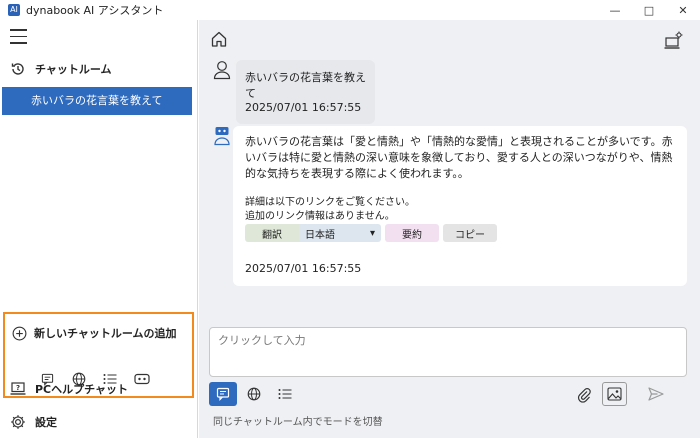 This screenshot has width=700, height=438. Describe the element at coordinates (82, 389) in the screenshot. I see `pc-help-label: PCヘルプチャット` at that location.